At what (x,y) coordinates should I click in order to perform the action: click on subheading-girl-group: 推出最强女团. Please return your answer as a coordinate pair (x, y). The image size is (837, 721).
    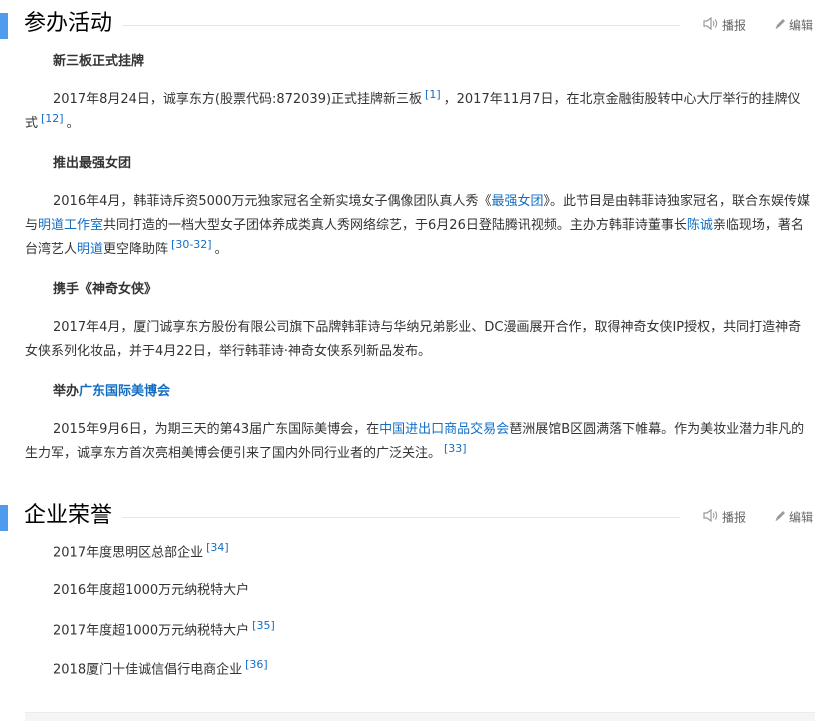
    Looking at the image, I should click on (92, 163).